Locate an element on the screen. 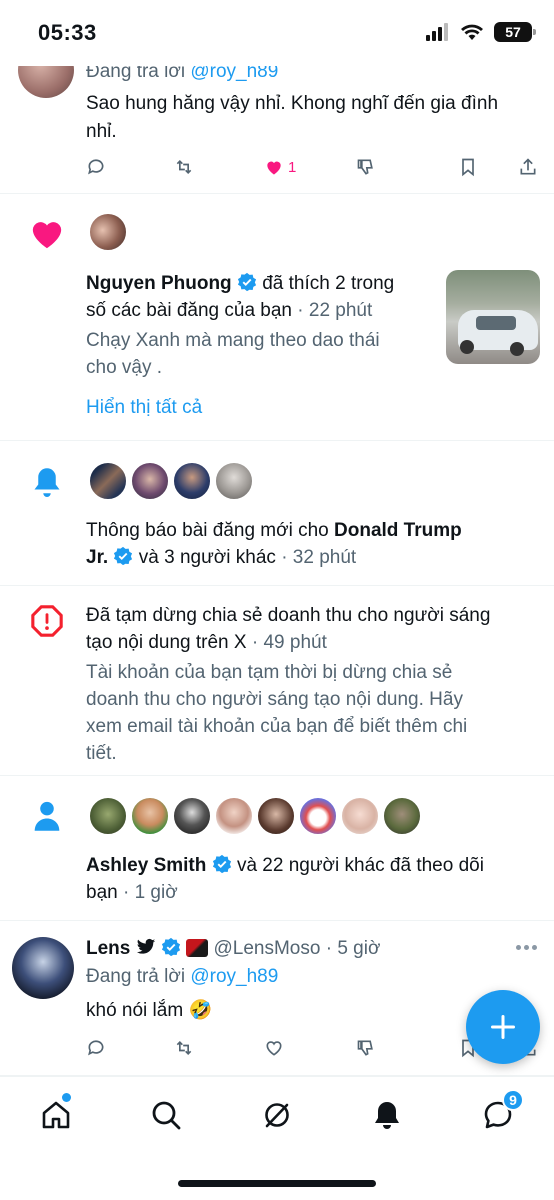  like-count: 1 is located at coordinates (292, 167).